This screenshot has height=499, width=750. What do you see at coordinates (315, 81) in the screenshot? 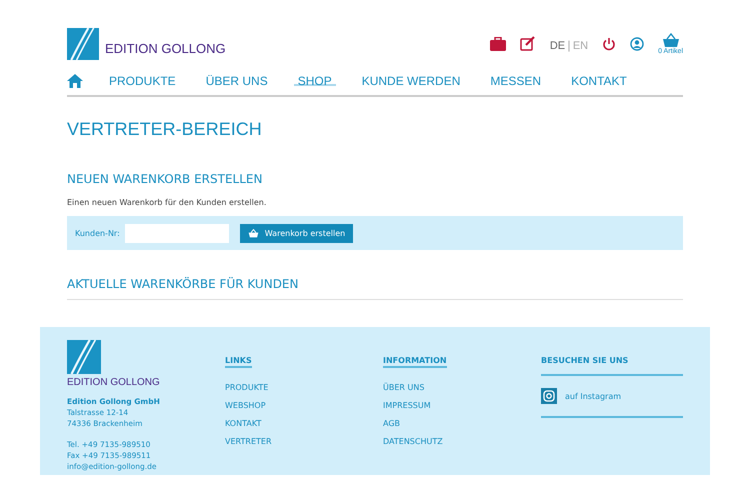
I see `nav-link: SHOP` at bounding box center [315, 81].